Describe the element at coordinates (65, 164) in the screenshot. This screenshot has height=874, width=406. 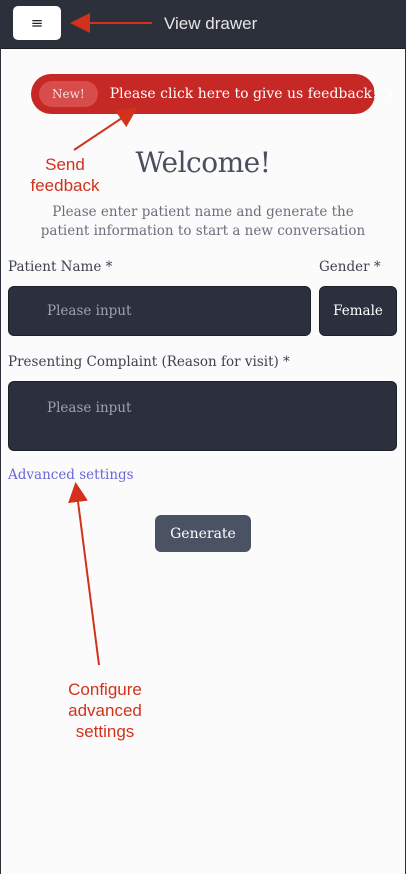
I see `send-feedback-line-1: Send` at that location.